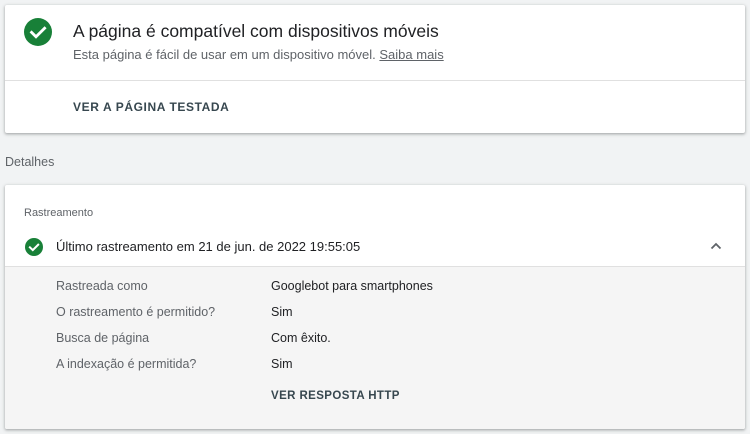  What do you see at coordinates (375, 367) in the screenshot?
I see `detail-row-indexing-allowed: A indexação é permitida? Sim` at bounding box center [375, 367].